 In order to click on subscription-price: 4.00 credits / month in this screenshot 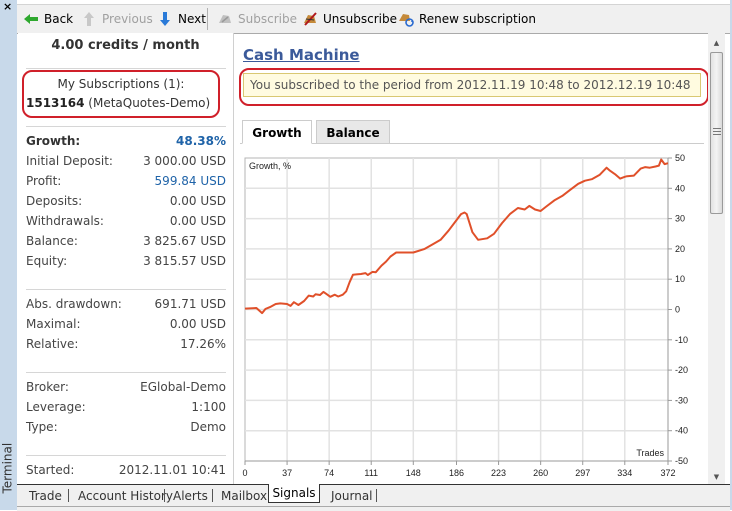, I will do `click(125, 45)`.